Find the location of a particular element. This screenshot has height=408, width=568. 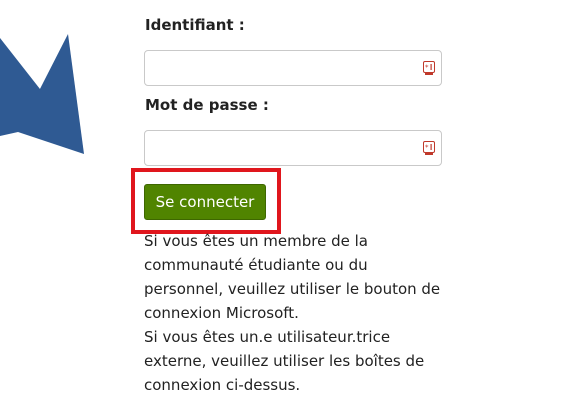

password-label: Mot de passe : is located at coordinates (207, 105).